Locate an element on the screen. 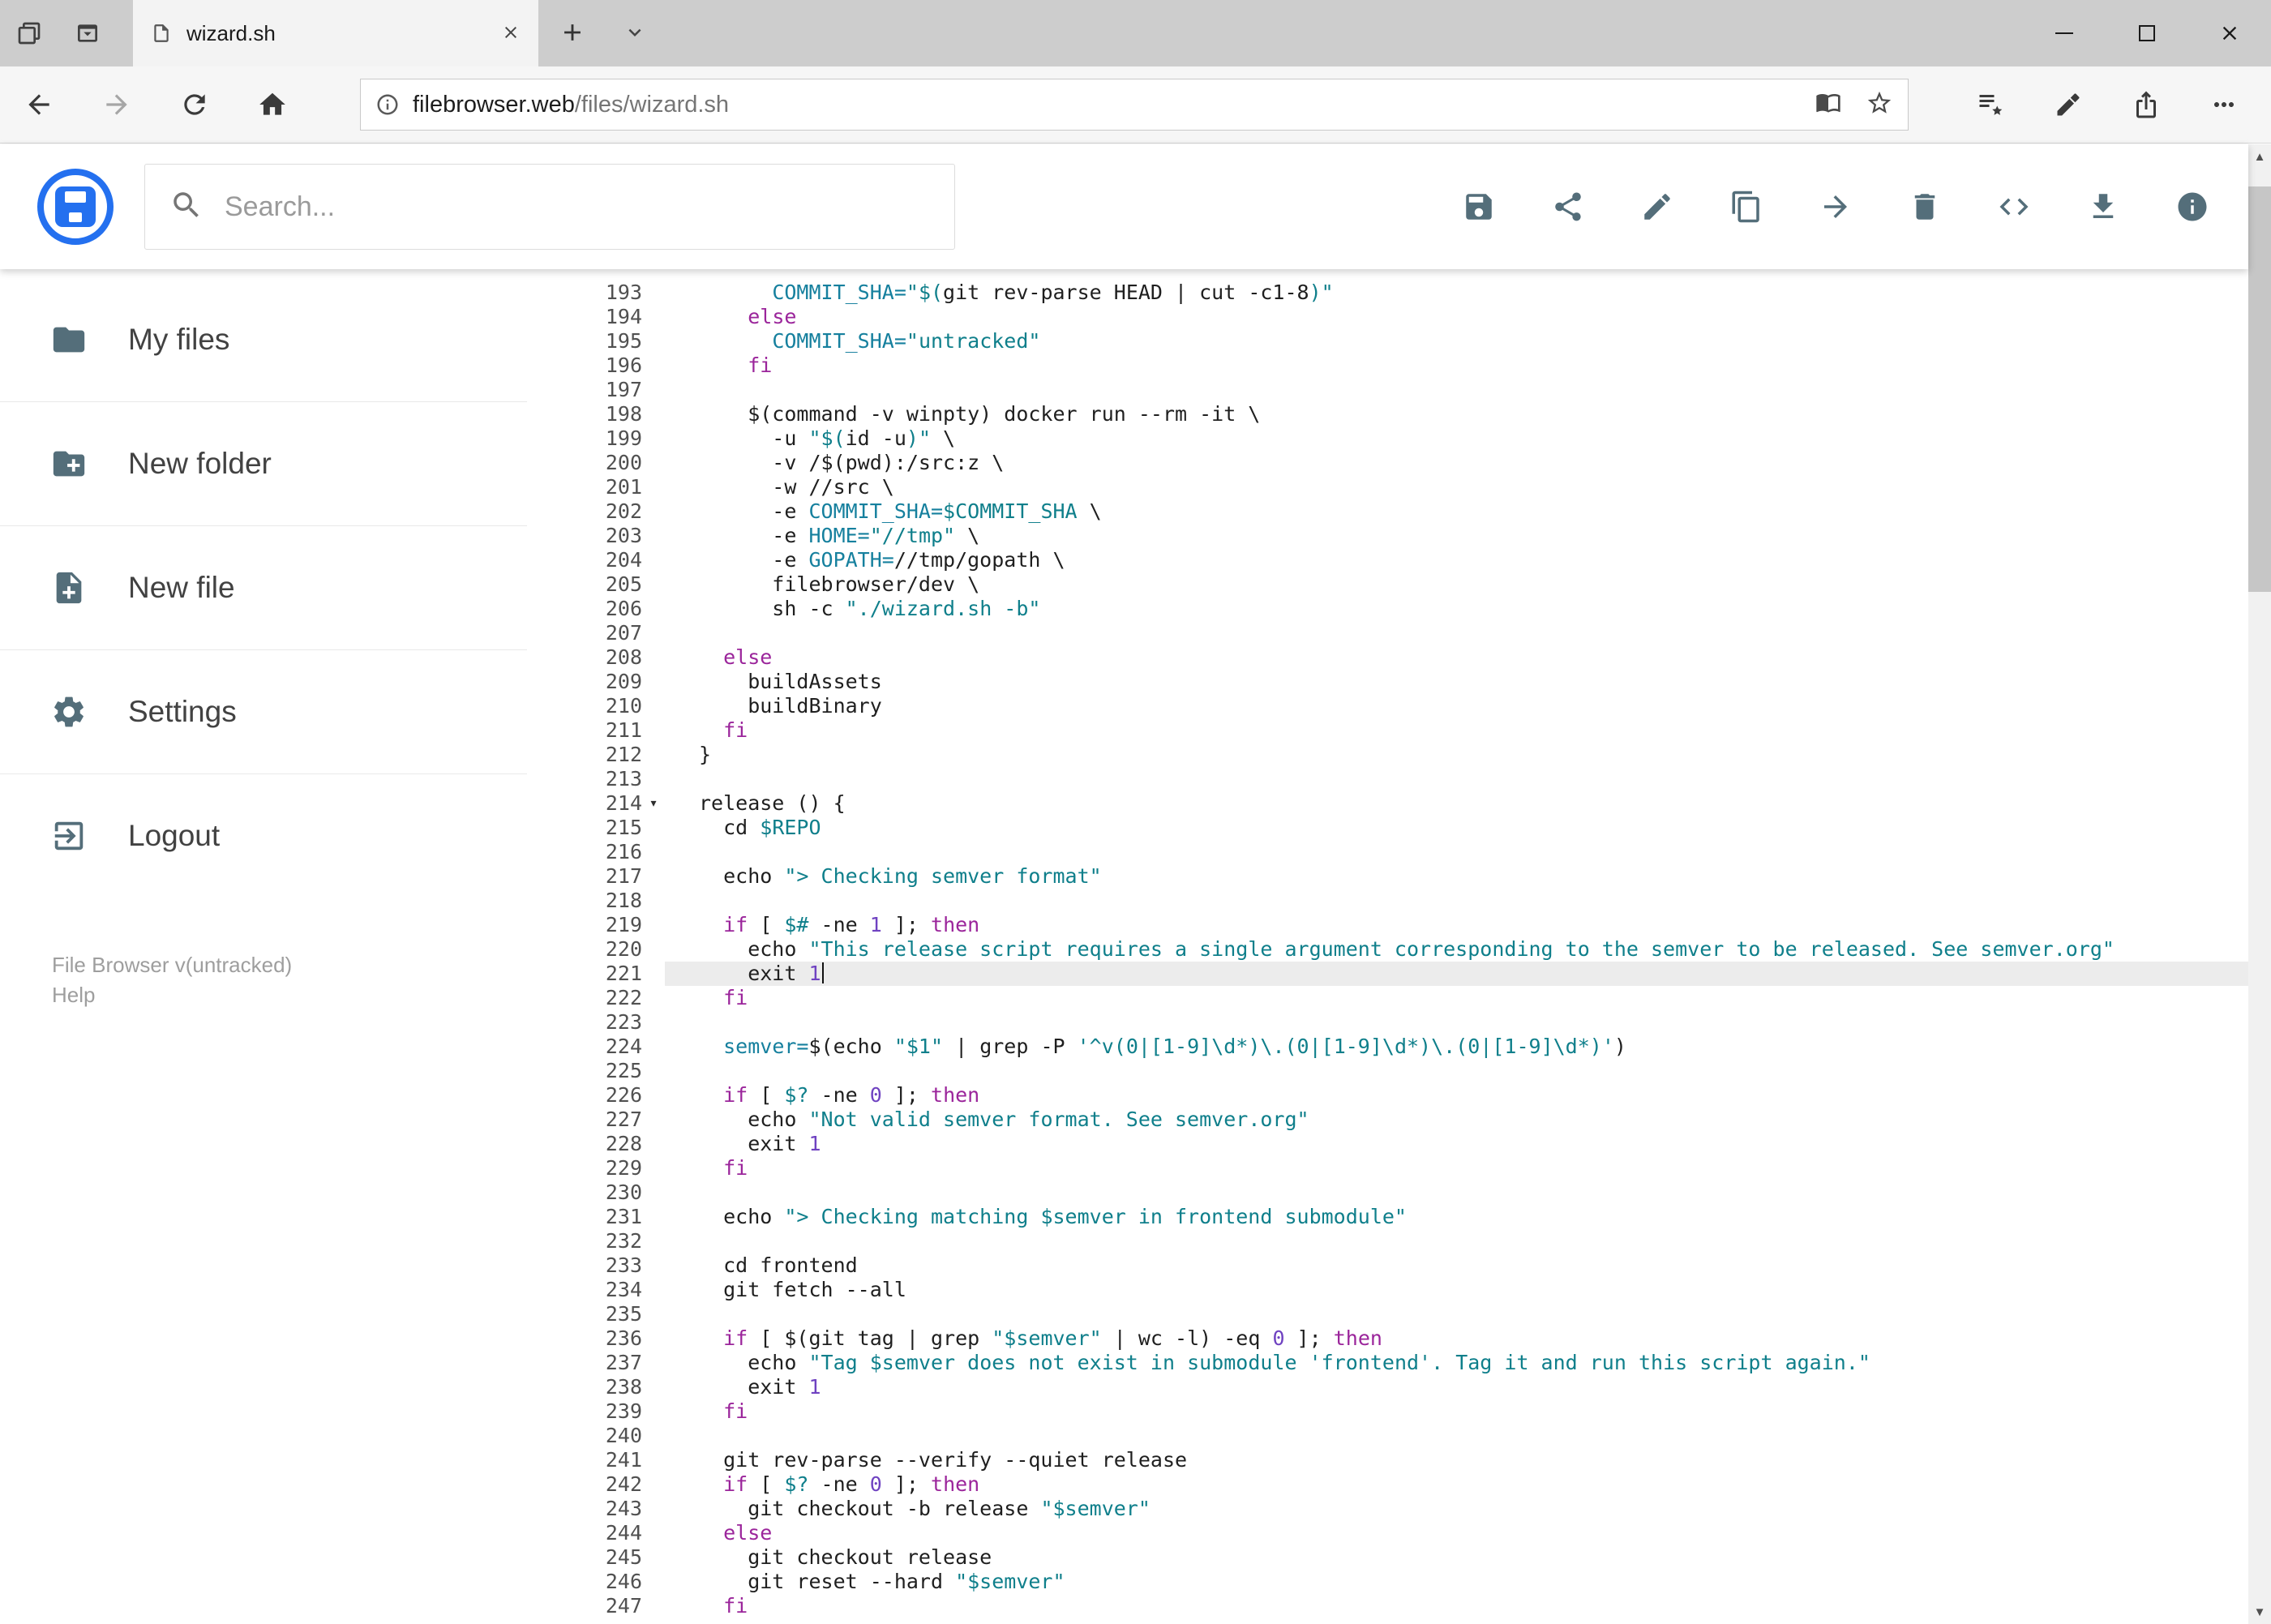 This screenshot has width=2271, height=1624. code-line-content: -u "$(id -u)" \ is located at coordinates (1456, 439).